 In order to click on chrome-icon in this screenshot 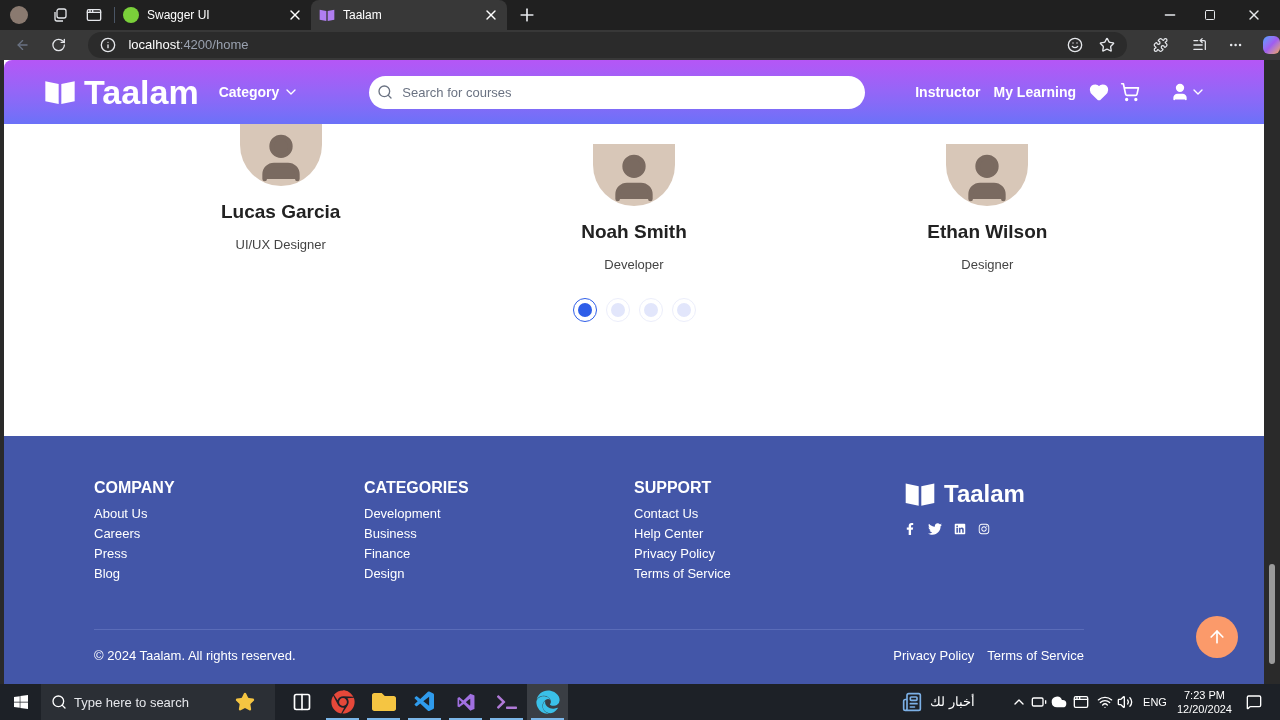, I will do `click(342, 702)`.